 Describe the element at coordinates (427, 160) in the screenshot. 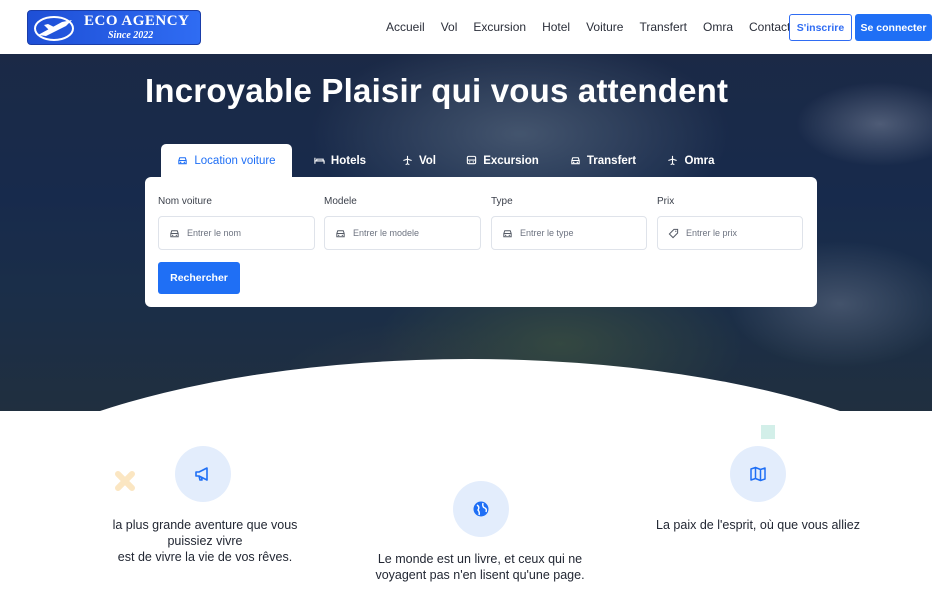

I see `tab-label: Vol` at that location.